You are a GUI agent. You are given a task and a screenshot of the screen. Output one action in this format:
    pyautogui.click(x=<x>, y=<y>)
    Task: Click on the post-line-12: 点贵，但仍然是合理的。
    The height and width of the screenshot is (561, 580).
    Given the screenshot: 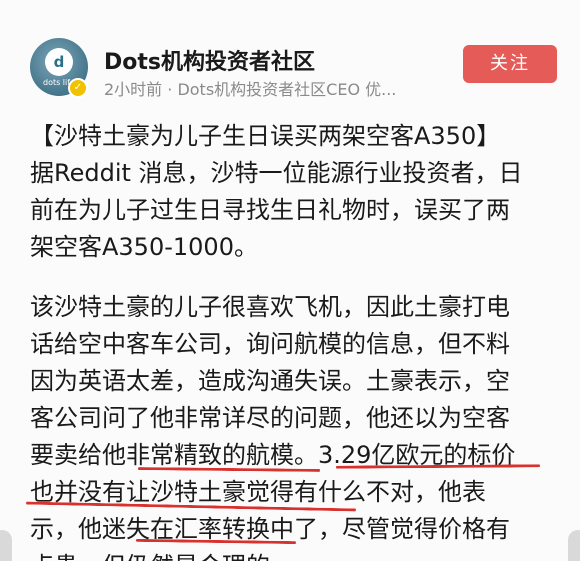 What is the action you would take?
    pyautogui.click(x=300, y=554)
    